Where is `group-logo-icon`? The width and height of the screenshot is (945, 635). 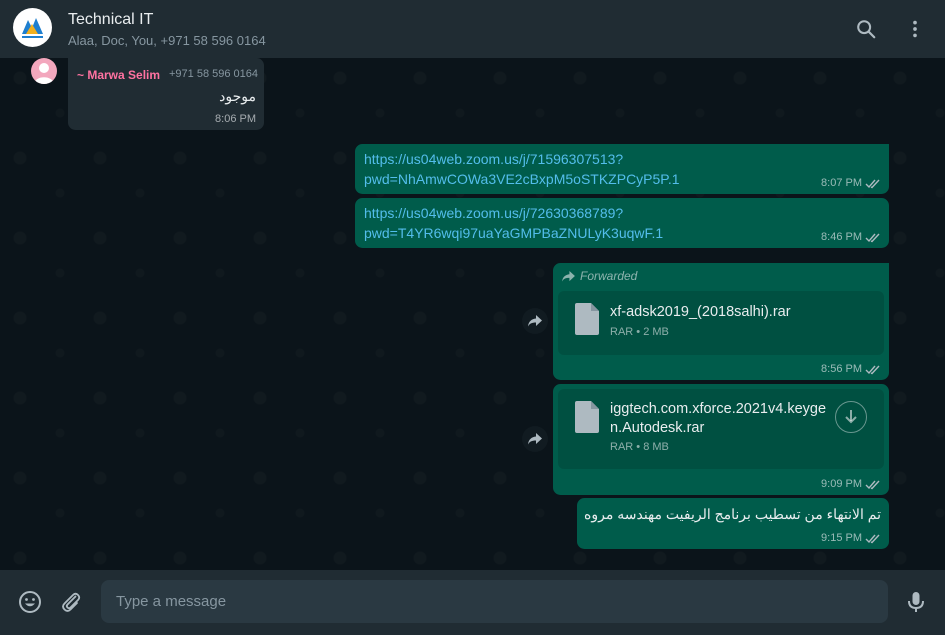 group-logo-icon is located at coordinates (32, 27).